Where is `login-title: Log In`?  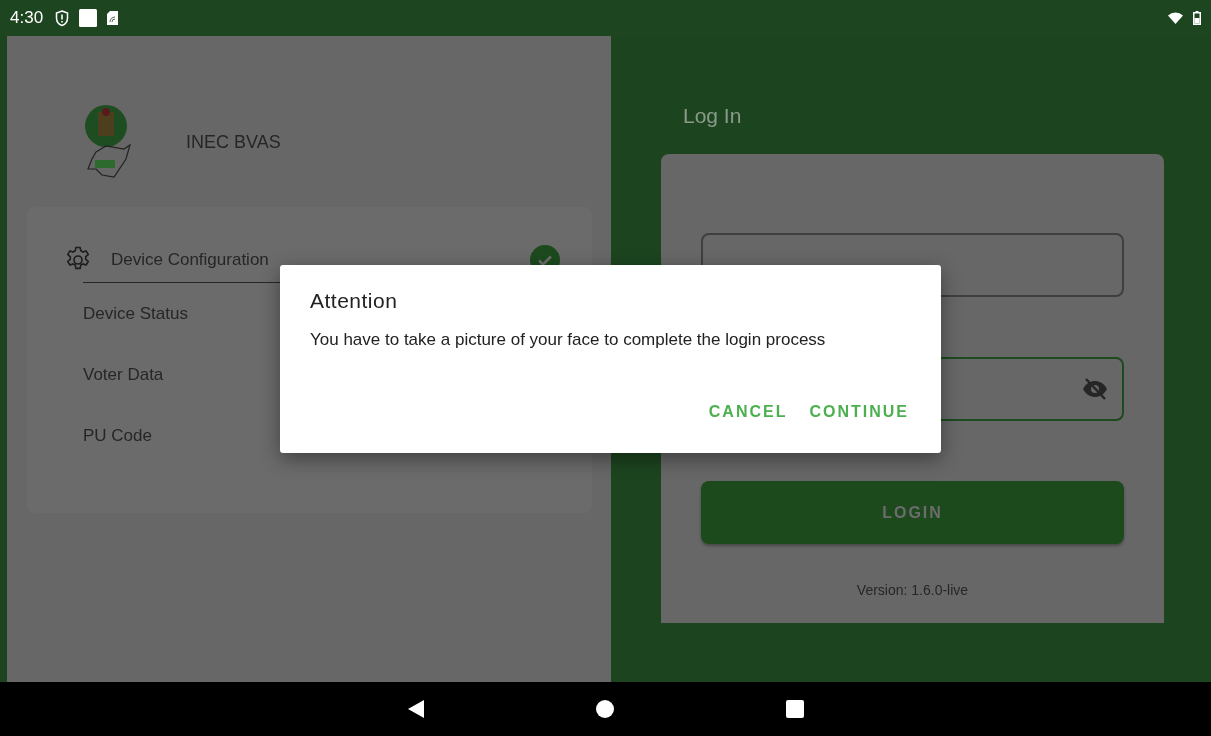 login-title: Log In is located at coordinates (712, 115).